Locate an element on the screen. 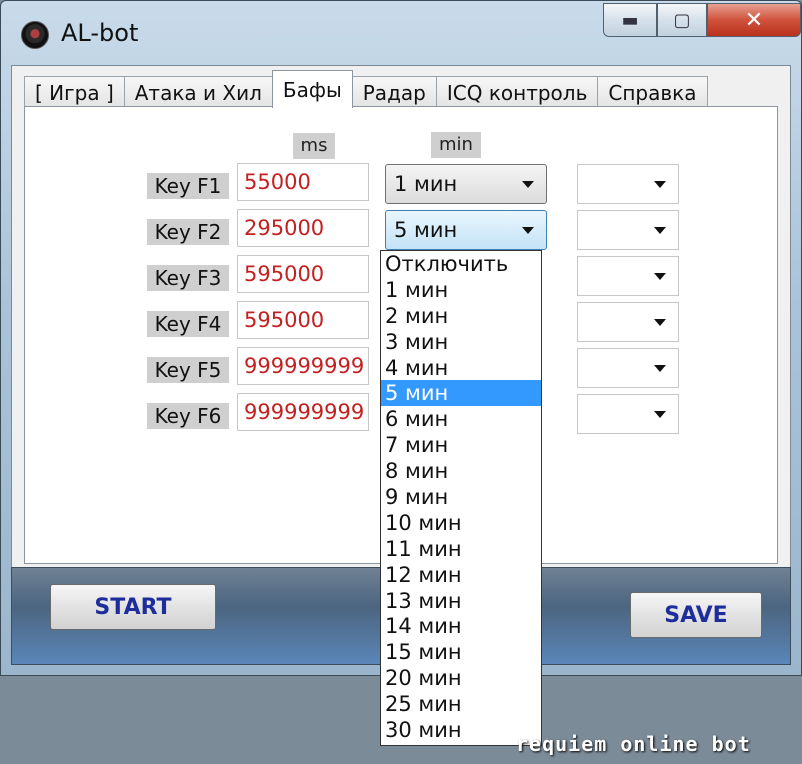 This screenshot has width=802, height=764. key-f5-ms-input: 999999999 is located at coordinates (303, 366).